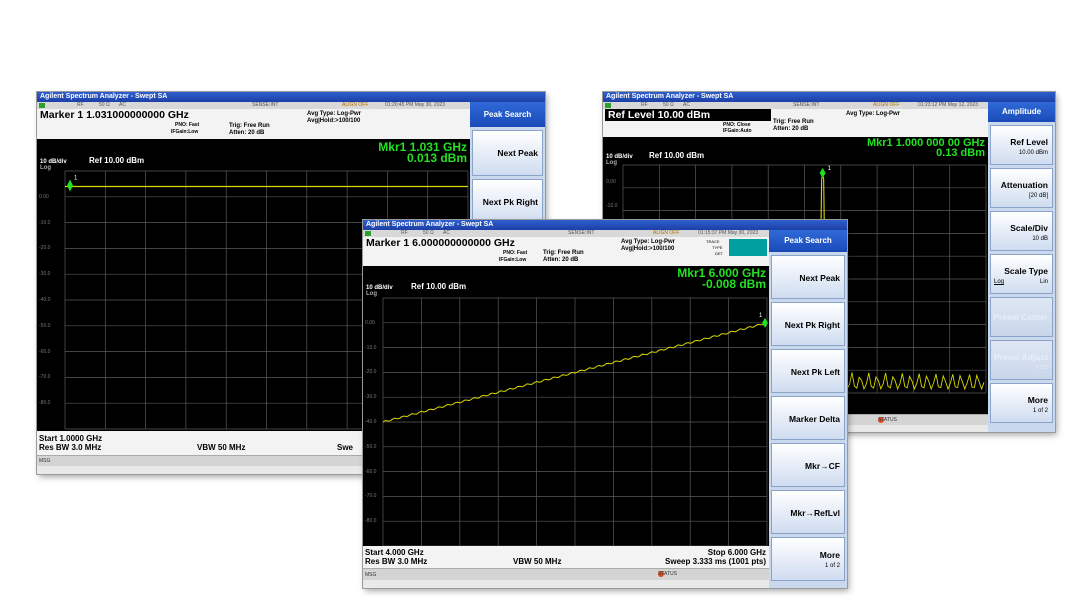 This screenshot has width=1080, height=608. Describe the element at coordinates (1041, 368) in the screenshot. I see `softkey-value: 0 Hz` at that location.